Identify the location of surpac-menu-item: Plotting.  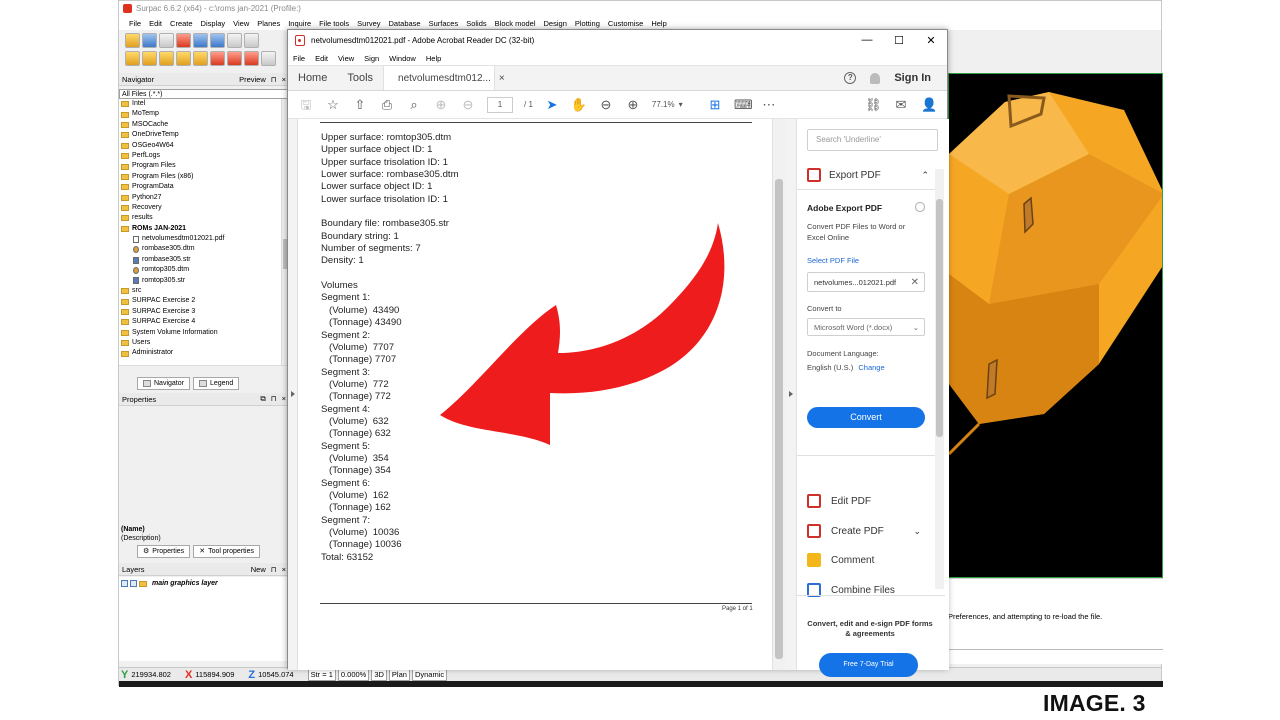
(587, 23).